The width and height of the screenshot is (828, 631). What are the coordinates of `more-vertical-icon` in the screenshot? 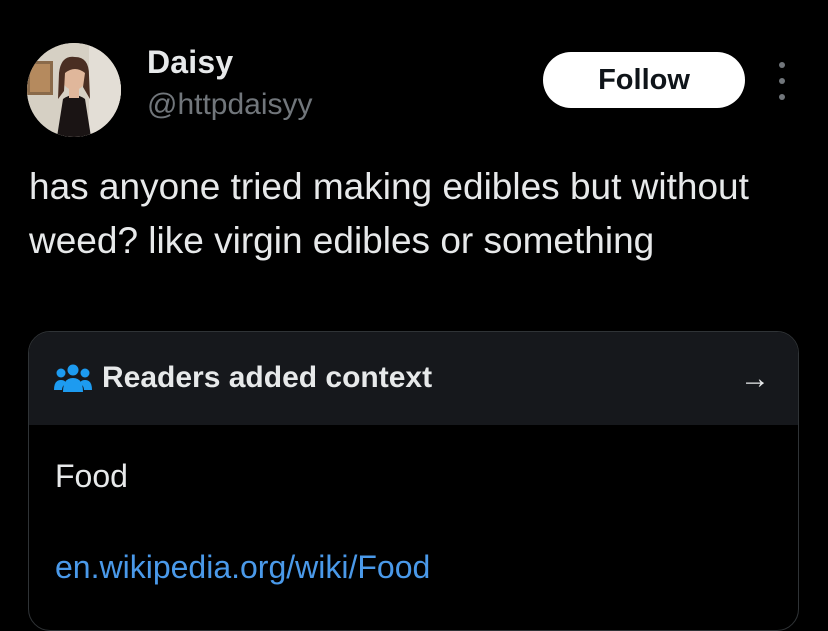 It's located at (782, 81).